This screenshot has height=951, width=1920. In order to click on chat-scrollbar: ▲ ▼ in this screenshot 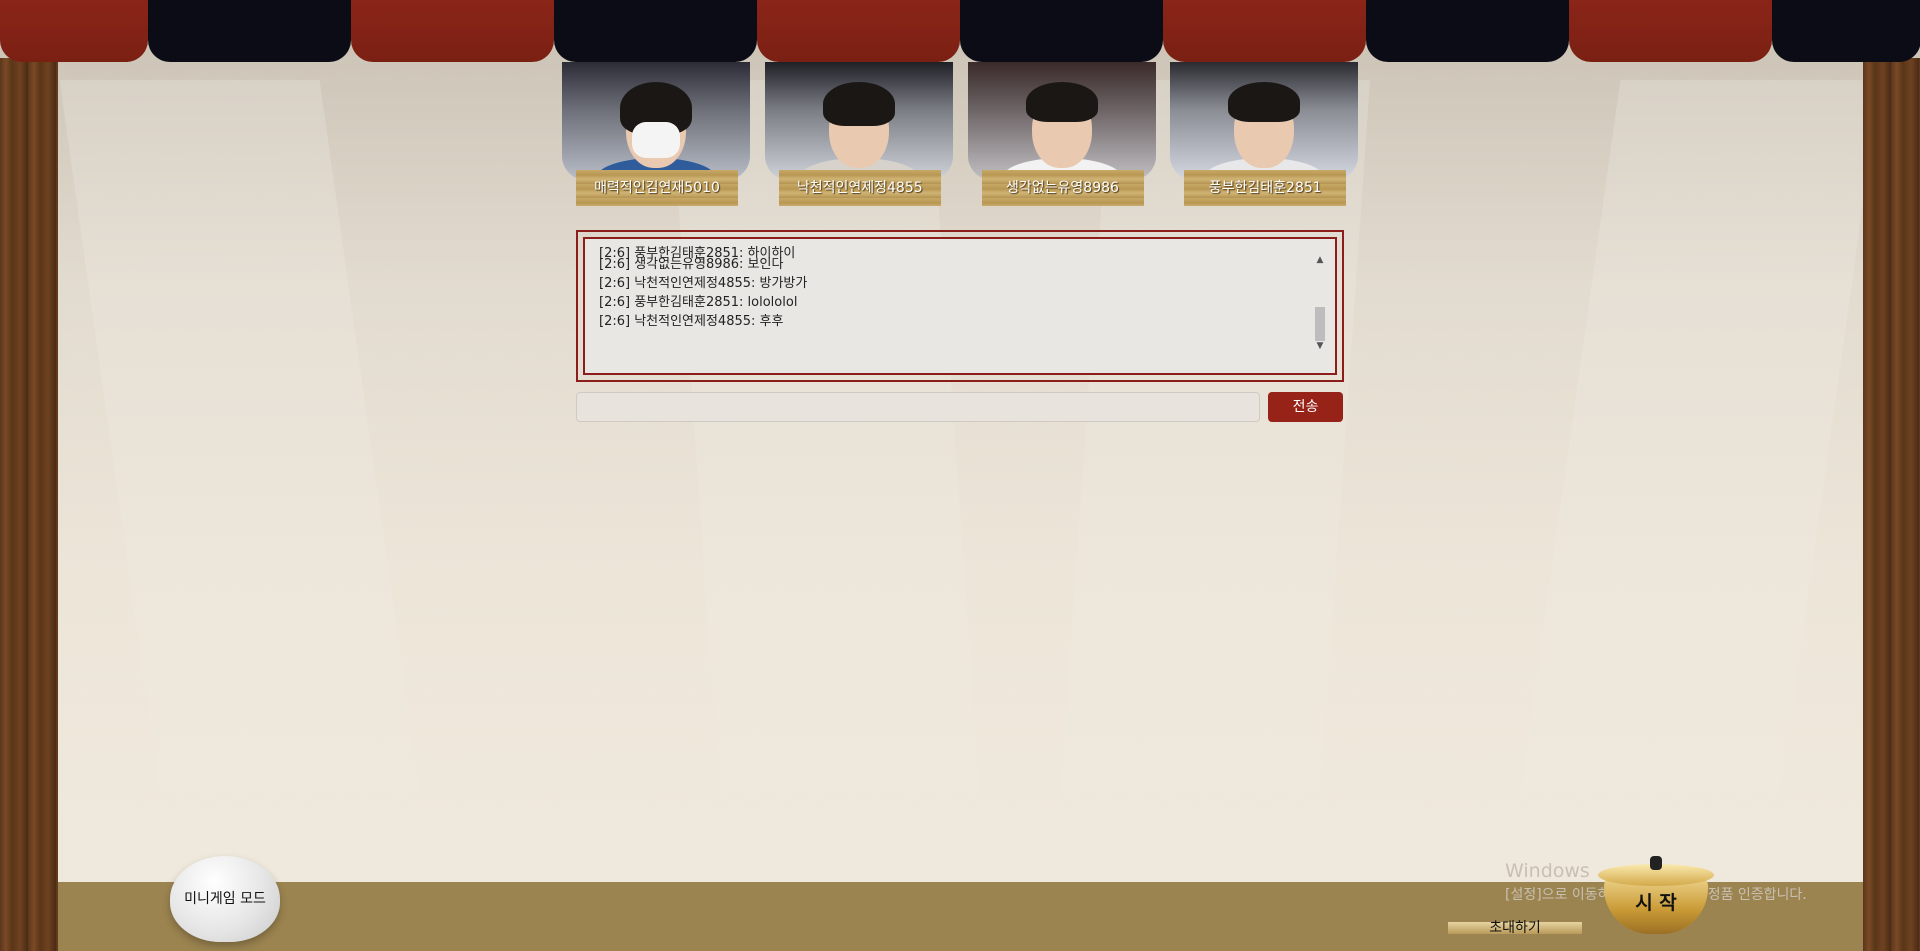, I will do `click(1320, 305)`.